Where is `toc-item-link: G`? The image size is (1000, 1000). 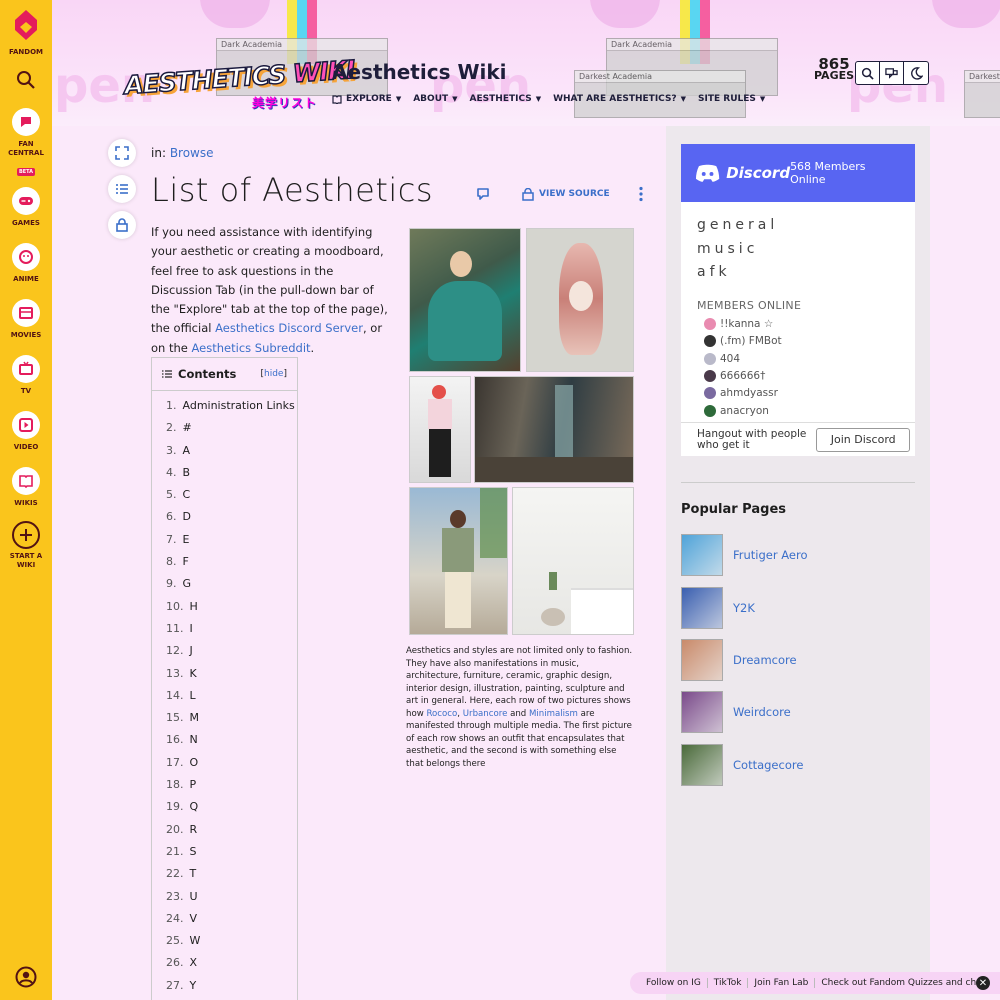 toc-item-link: G is located at coordinates (187, 583).